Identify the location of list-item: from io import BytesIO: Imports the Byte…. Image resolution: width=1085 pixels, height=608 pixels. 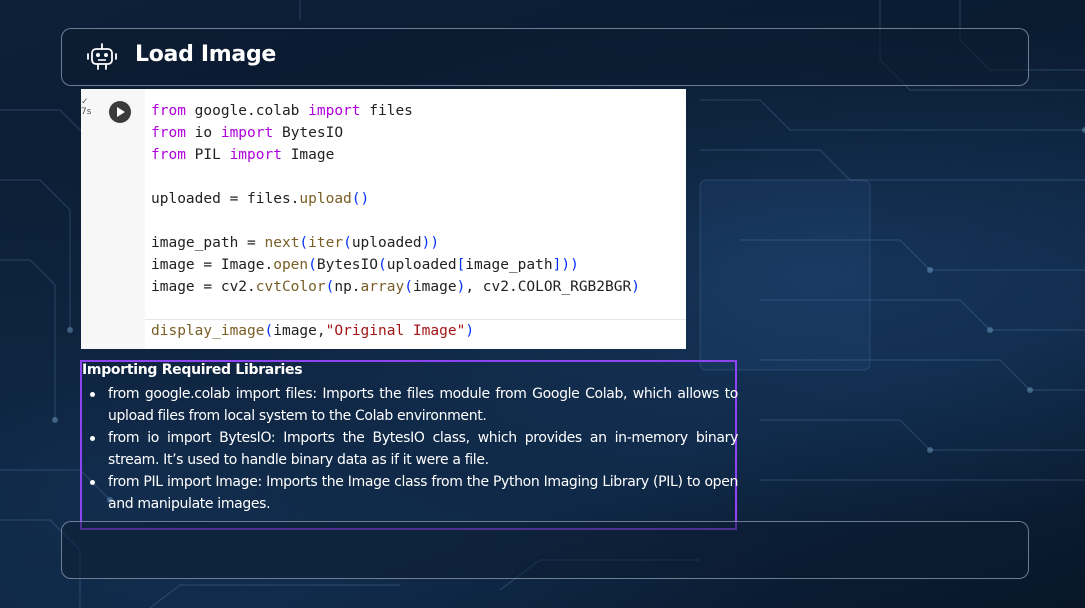
(414, 449).